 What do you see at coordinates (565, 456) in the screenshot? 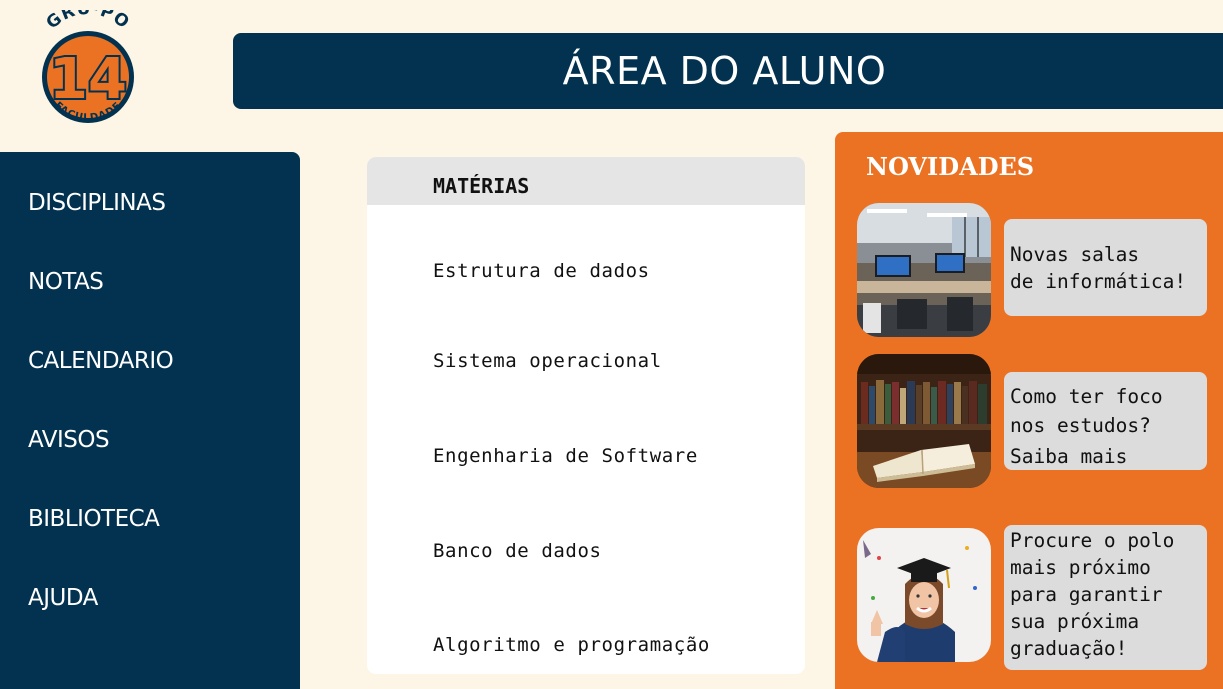
I see `materia-item: Engenharia de Software` at bounding box center [565, 456].